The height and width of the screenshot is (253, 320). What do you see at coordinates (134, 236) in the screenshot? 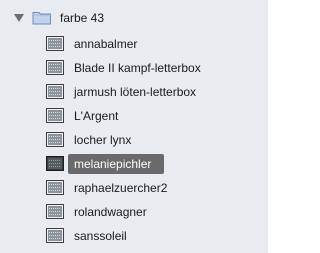
I see `sequence-item-sanssoleil: sanssoleil` at bounding box center [134, 236].